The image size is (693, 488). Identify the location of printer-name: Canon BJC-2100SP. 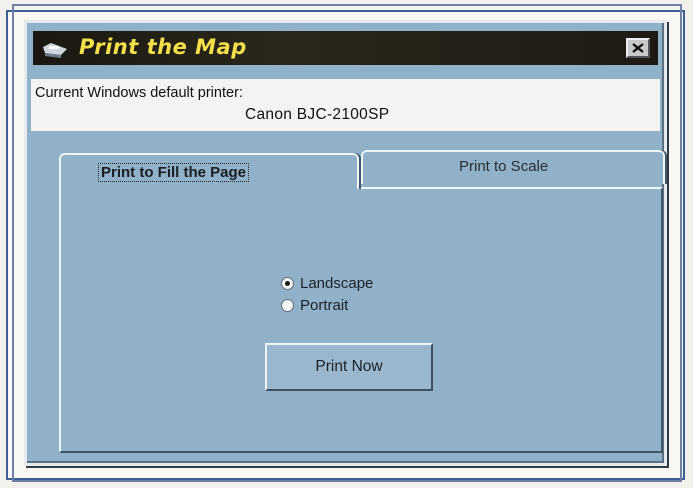
(317, 114).